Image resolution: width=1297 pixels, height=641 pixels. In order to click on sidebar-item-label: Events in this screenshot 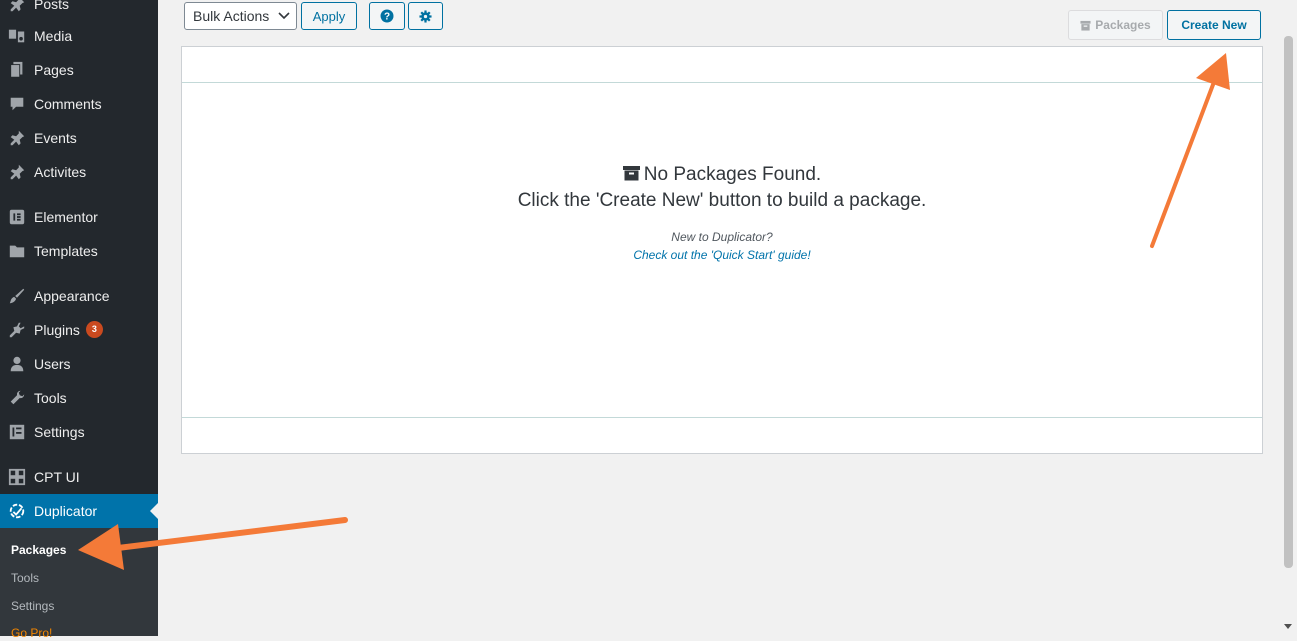, I will do `click(55, 138)`.